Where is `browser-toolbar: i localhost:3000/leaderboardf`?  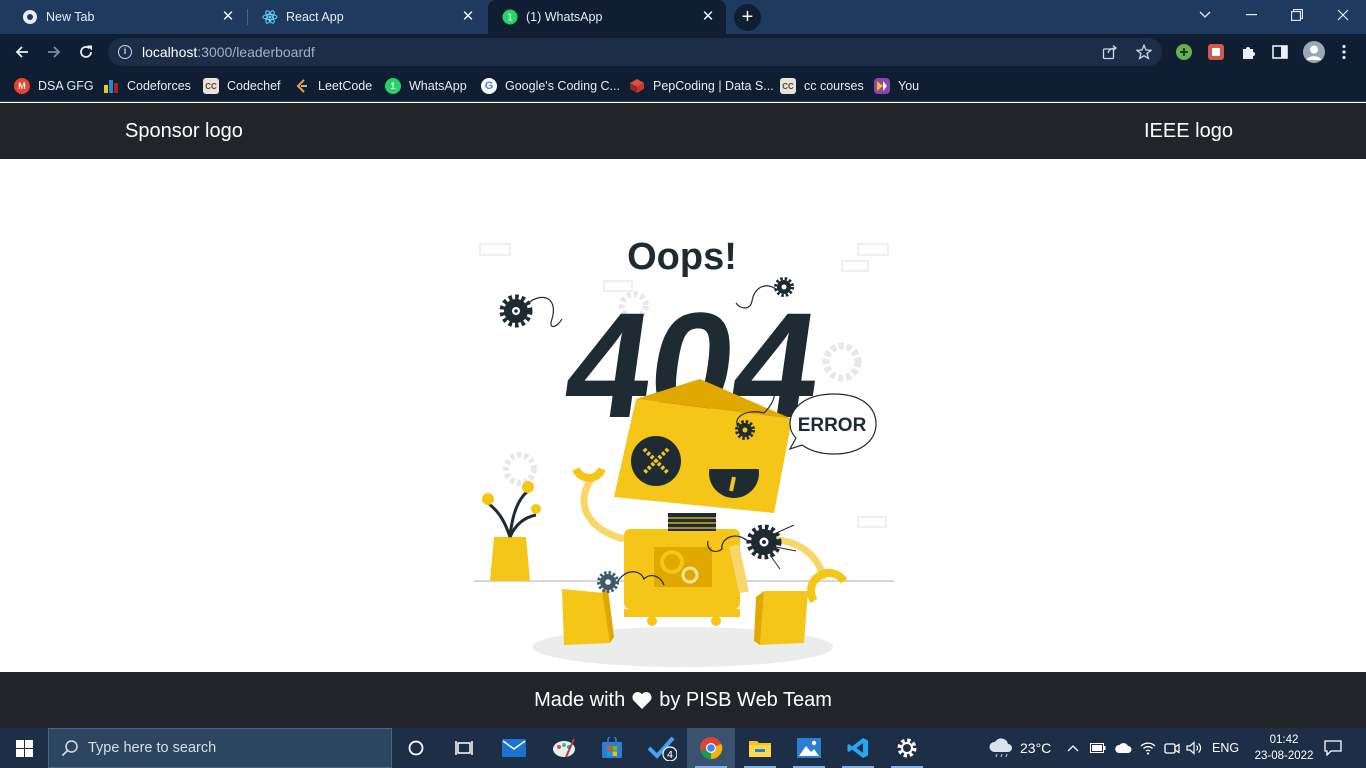 browser-toolbar: i localhost:3000/leaderboardf is located at coordinates (683, 52).